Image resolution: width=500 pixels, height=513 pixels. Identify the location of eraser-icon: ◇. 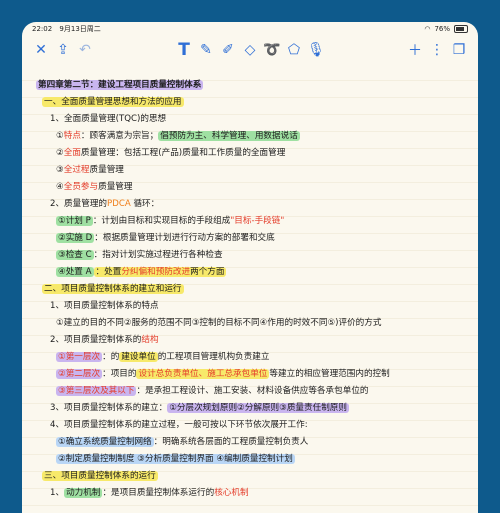
(250, 50).